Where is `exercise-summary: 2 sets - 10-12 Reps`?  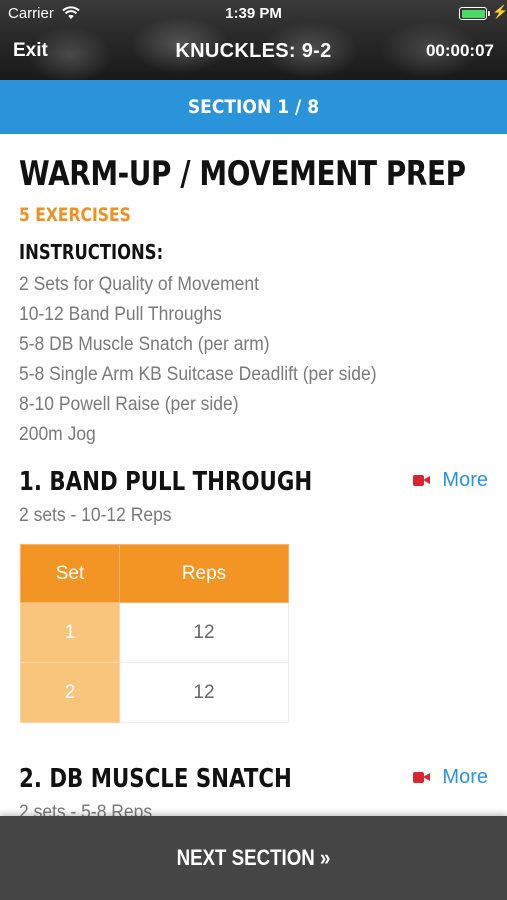 exercise-summary: 2 sets - 10-12 Reps is located at coordinates (95, 515).